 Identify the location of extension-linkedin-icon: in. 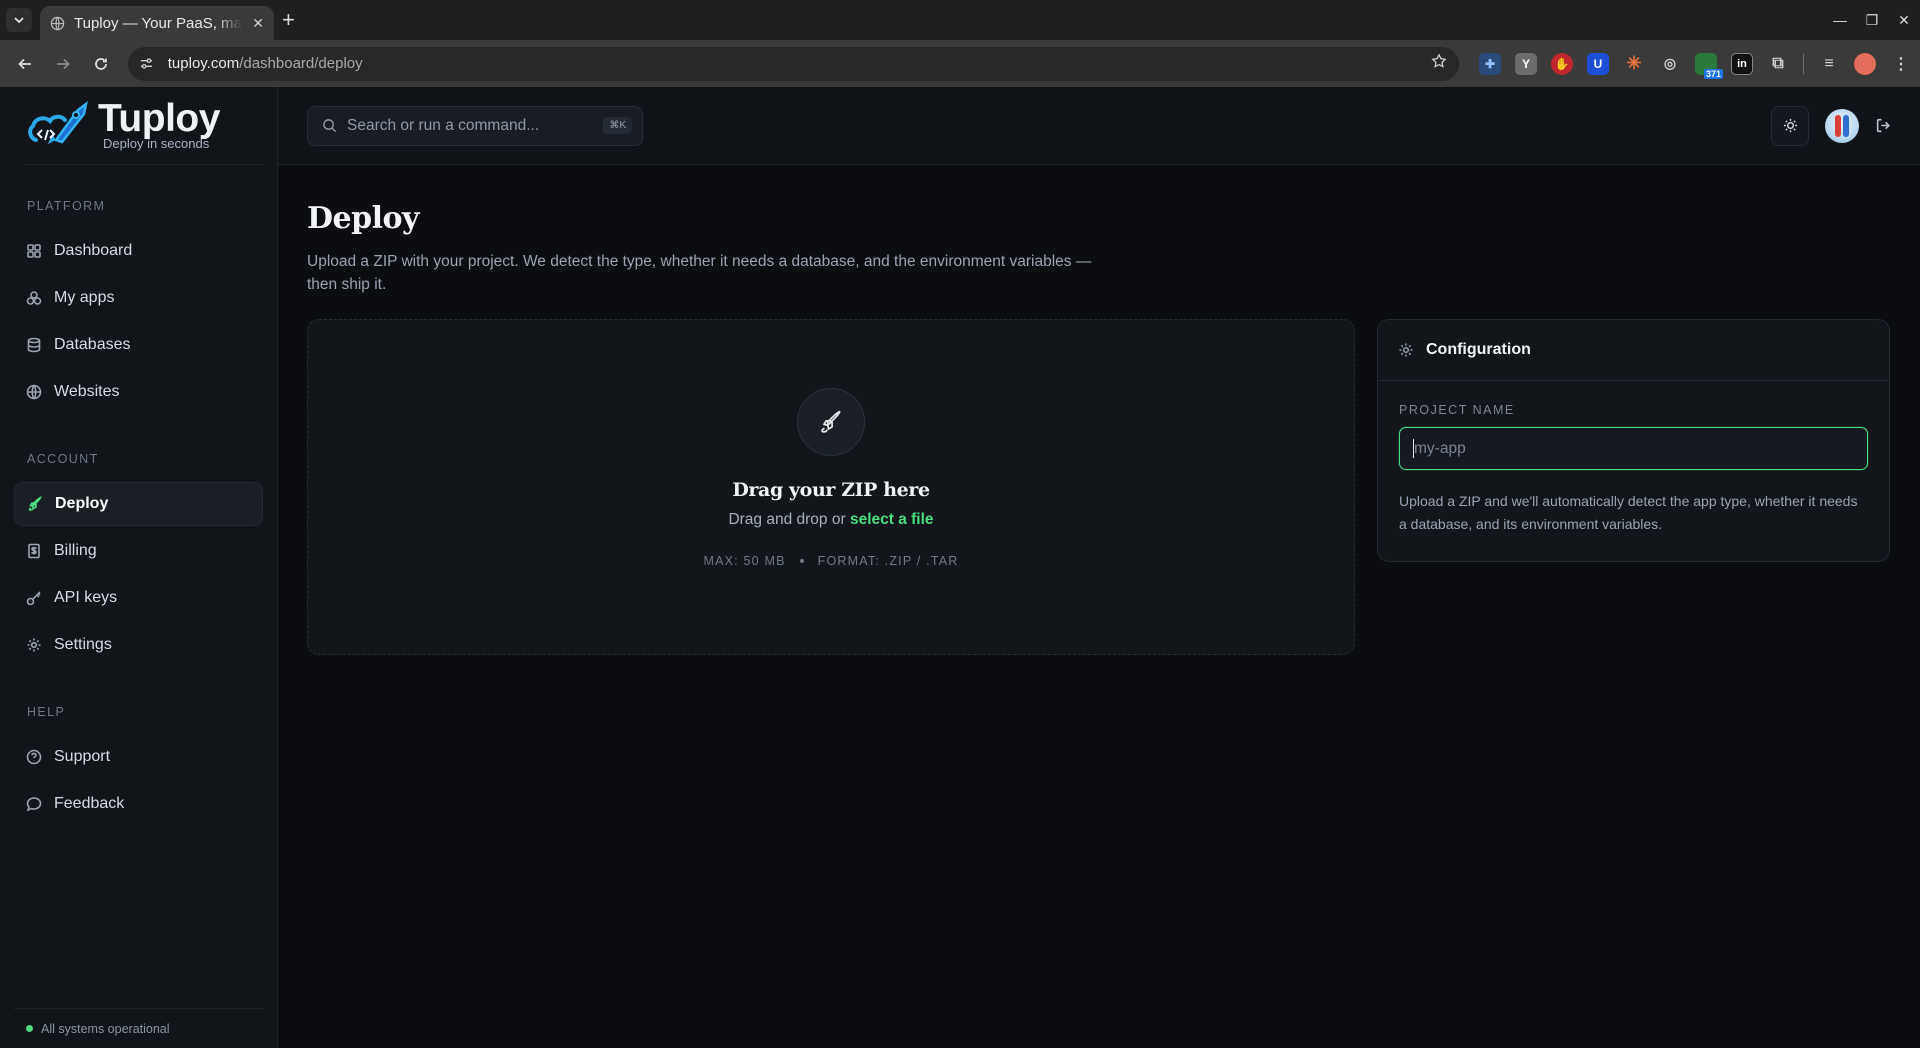
(1741, 63).